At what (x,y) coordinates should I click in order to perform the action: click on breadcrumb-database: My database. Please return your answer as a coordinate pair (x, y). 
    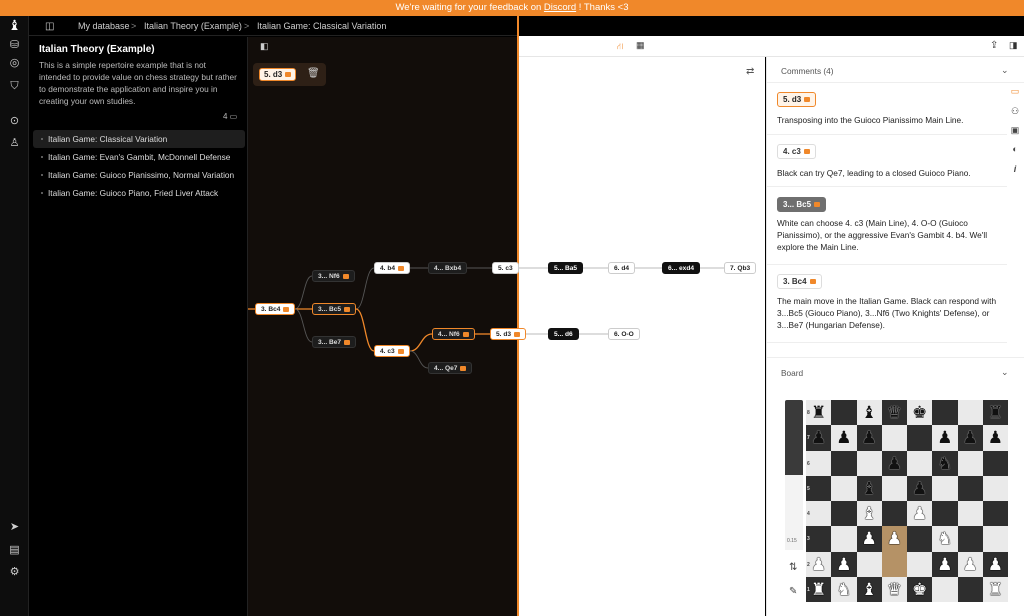
    Looking at the image, I should click on (104, 26).